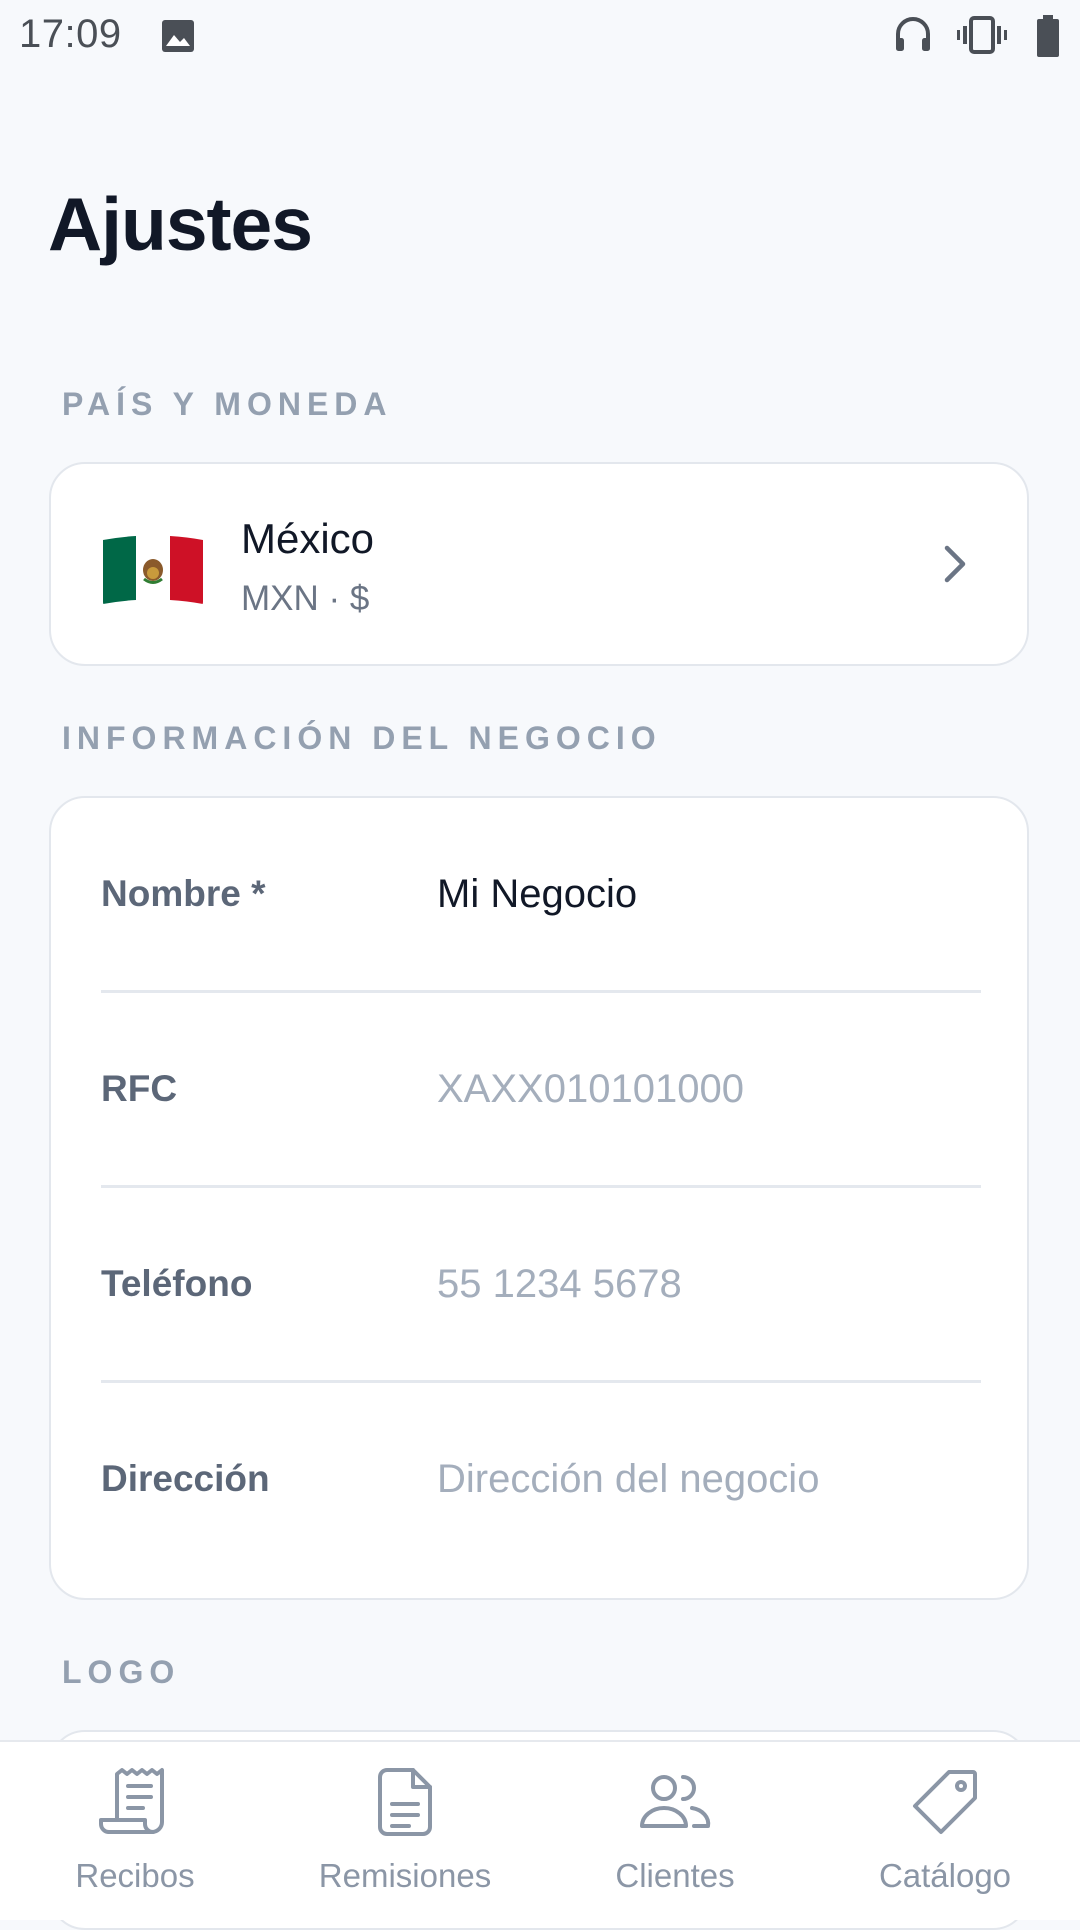  Describe the element at coordinates (153, 570) in the screenshot. I see `mexico-flag-icon` at that location.